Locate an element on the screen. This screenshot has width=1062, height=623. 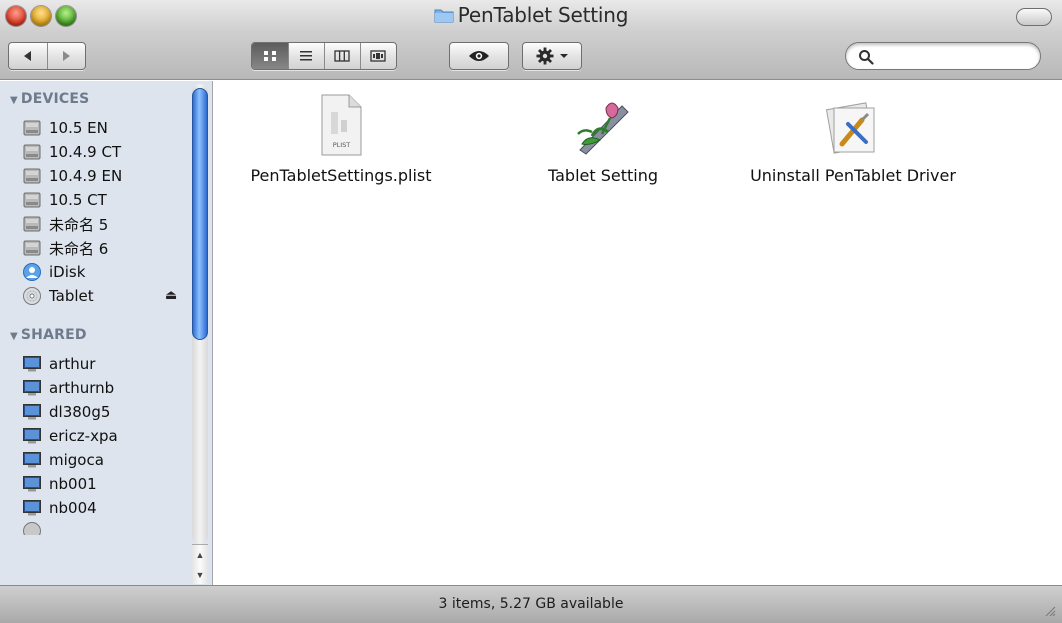
sidebar-scrollbar: ▲ ▼ is located at coordinates (200, 334).